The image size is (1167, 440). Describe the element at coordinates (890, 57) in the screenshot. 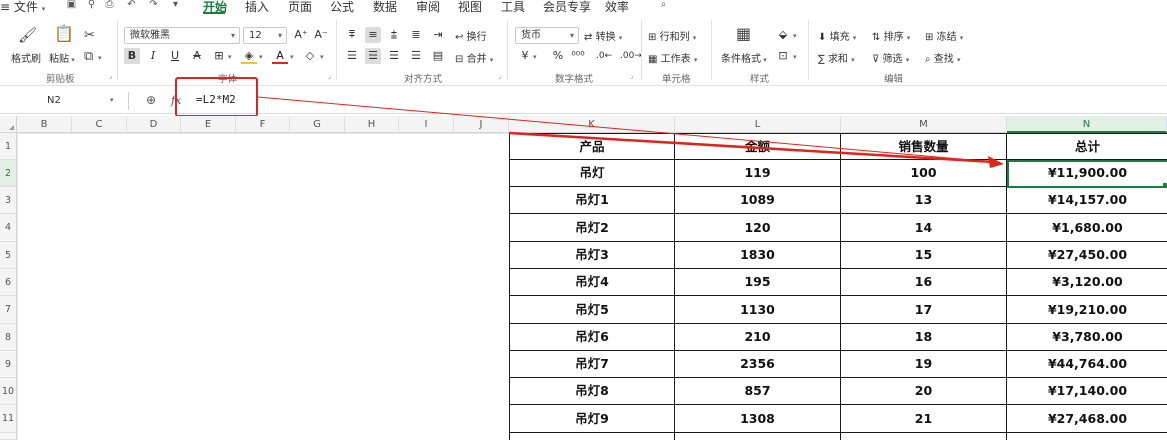

I see `filter-button: ⊽ 筛选 ▾` at that location.